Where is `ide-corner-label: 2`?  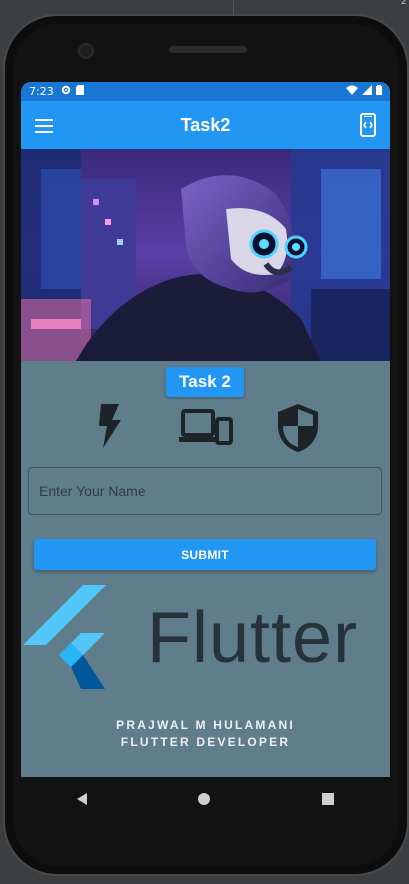 ide-corner-label: 2 is located at coordinates (403, 3).